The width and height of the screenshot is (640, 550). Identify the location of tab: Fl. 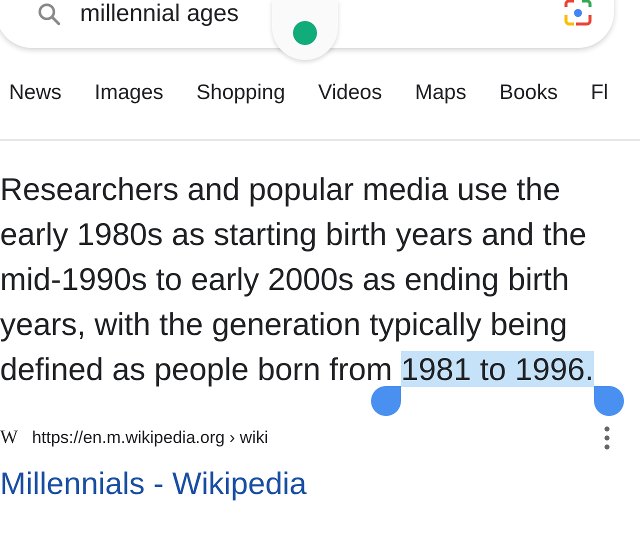
(599, 93).